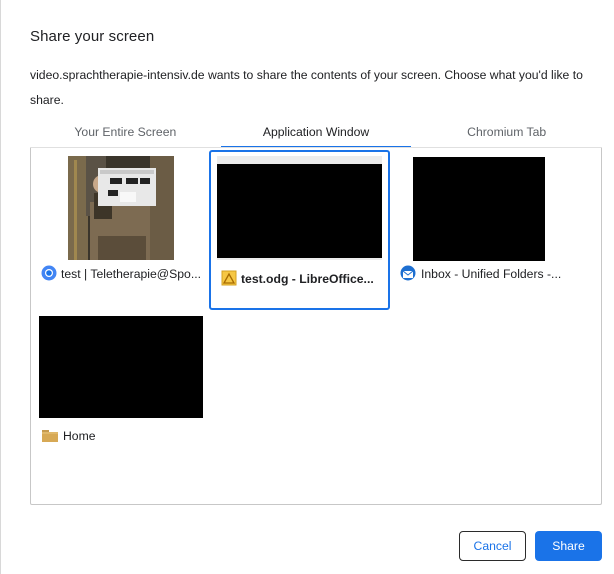  Describe the element at coordinates (92, 36) in the screenshot. I see `dialog-title: Share your screen` at that location.